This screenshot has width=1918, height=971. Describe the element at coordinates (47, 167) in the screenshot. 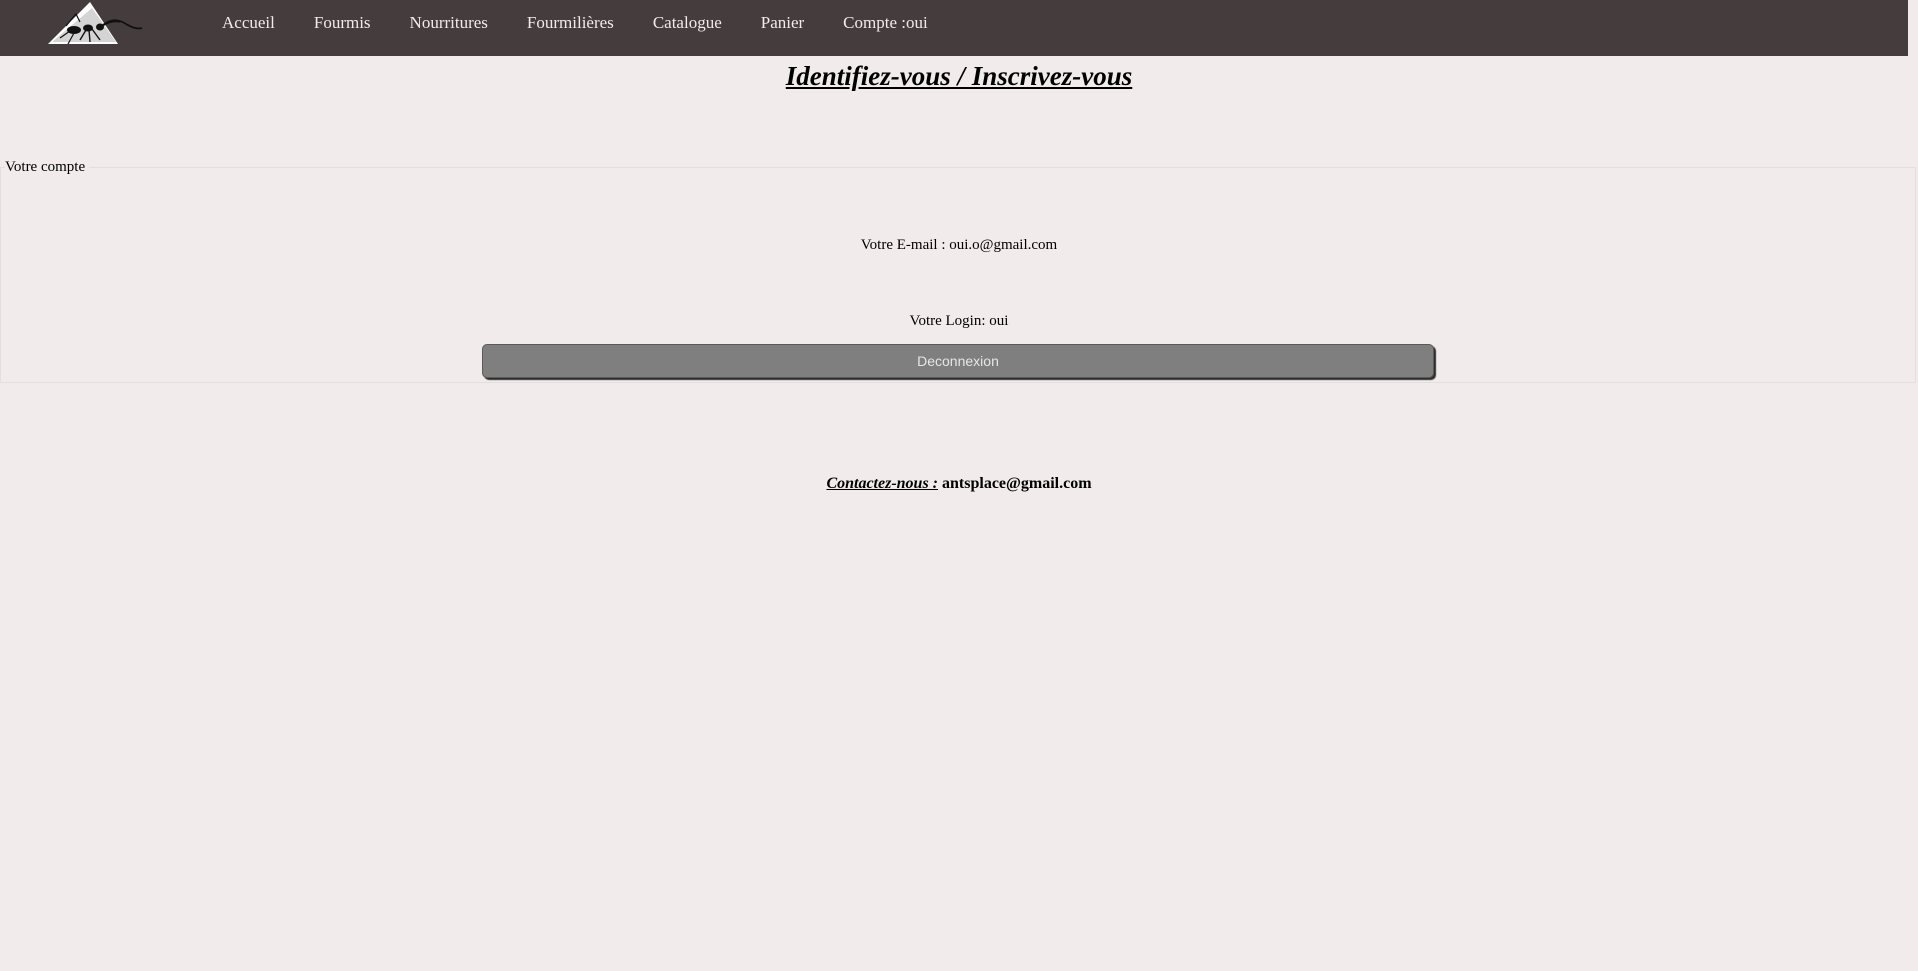

I see `account-legend: Votre compte` at that location.